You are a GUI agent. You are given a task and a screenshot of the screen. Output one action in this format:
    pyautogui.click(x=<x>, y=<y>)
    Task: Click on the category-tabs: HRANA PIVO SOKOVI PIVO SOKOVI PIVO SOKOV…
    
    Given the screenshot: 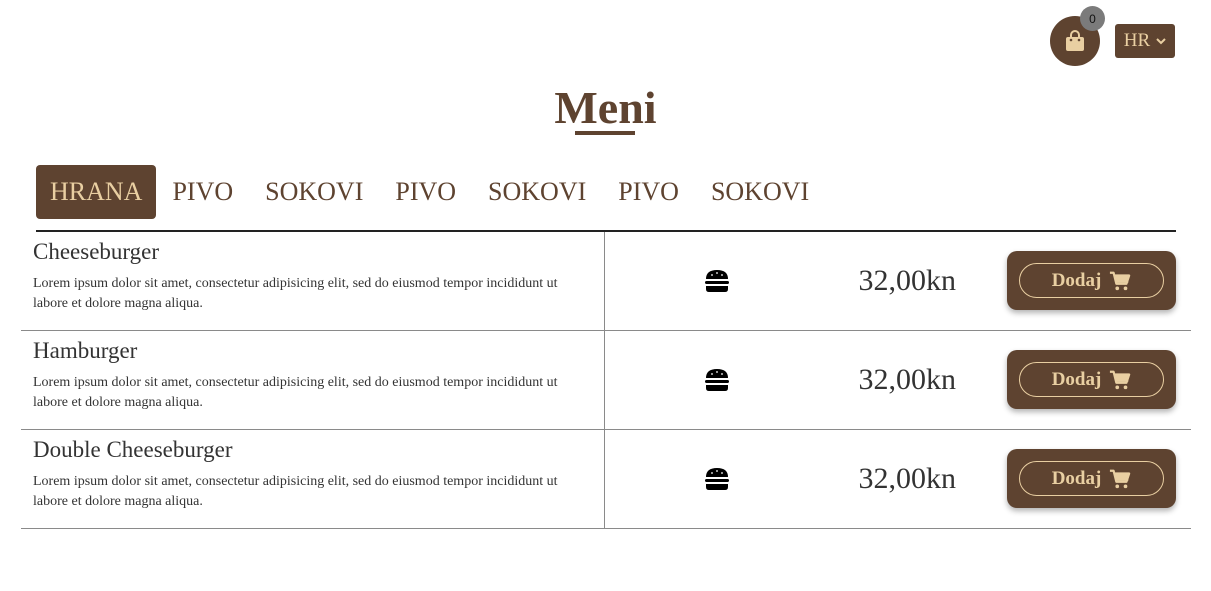 What is the action you would take?
    pyautogui.click(x=430, y=192)
    